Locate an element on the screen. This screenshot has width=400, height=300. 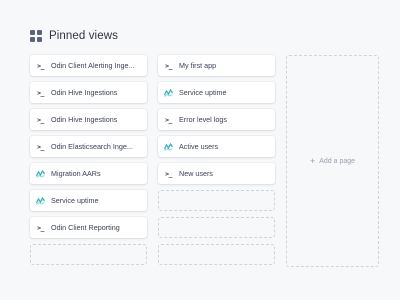
pinned-card: Migration AARs is located at coordinates (88, 173).